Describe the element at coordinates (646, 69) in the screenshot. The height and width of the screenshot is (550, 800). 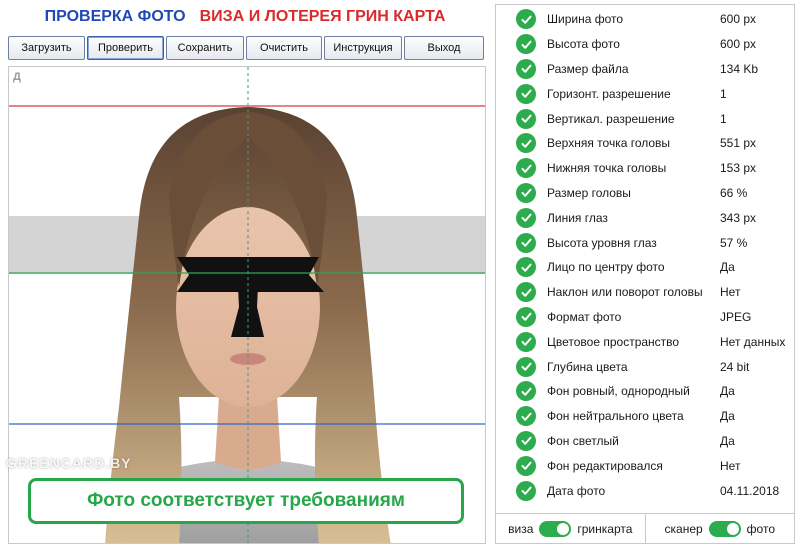
I see `check-row: Размер файла 134 Kb` at that location.